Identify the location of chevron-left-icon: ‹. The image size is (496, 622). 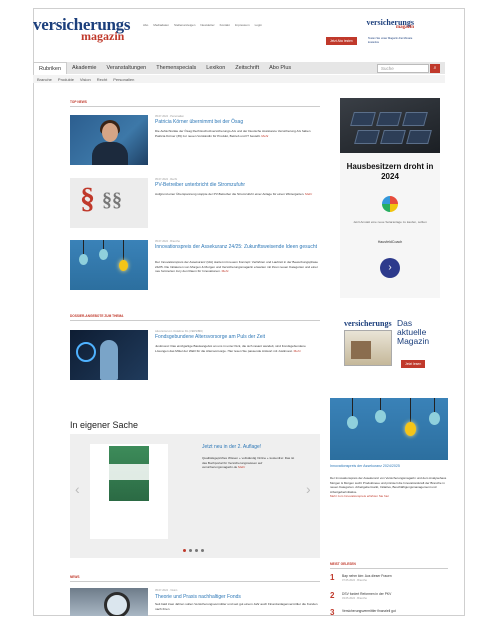
(77, 489).